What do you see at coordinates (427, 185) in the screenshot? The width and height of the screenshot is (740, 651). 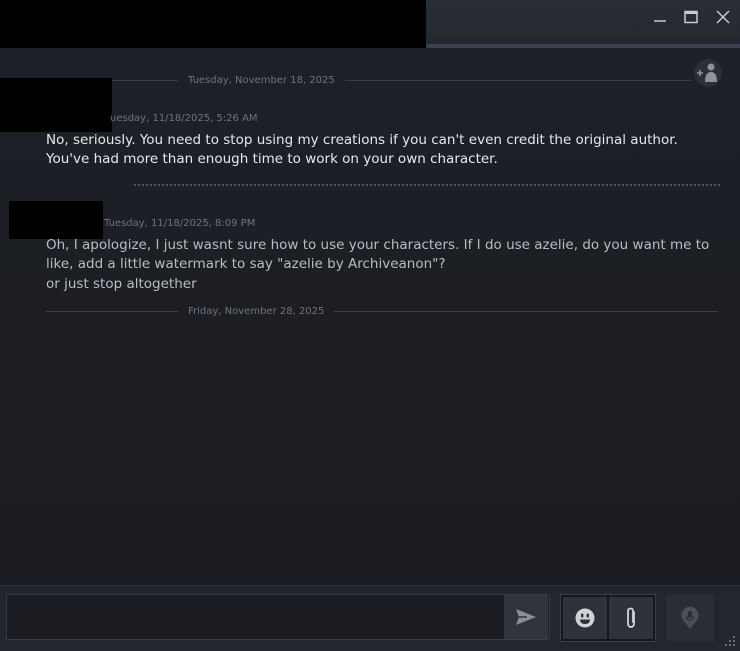 I see `message-group-separator` at bounding box center [427, 185].